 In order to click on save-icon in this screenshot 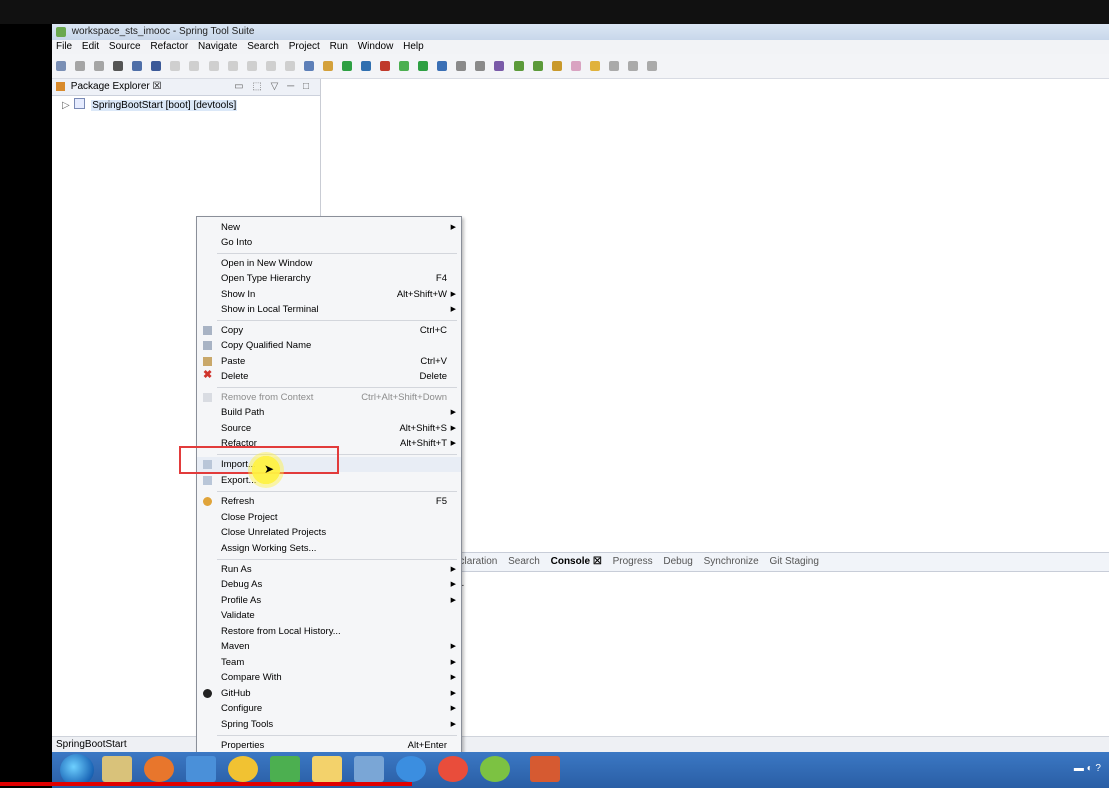, I will do `click(80, 66)`.